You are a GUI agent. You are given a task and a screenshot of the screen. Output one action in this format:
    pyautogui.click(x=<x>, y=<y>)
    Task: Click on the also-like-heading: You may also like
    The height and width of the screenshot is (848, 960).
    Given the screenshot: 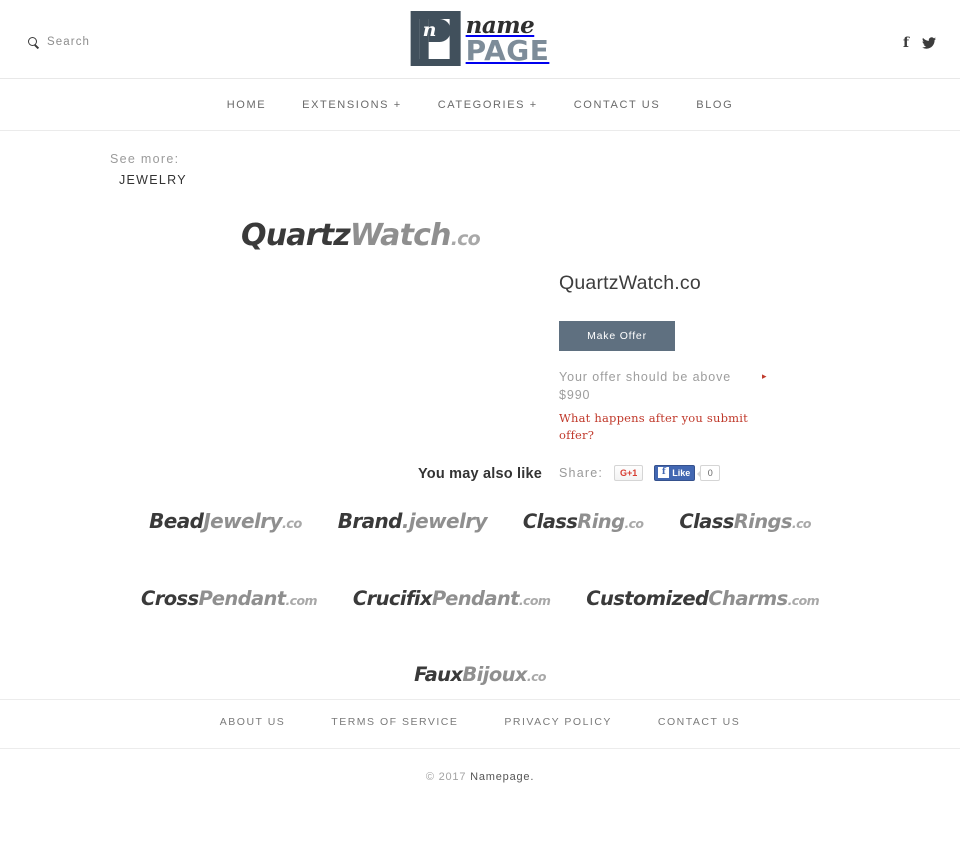 What is the action you would take?
    pyautogui.click(x=480, y=474)
    